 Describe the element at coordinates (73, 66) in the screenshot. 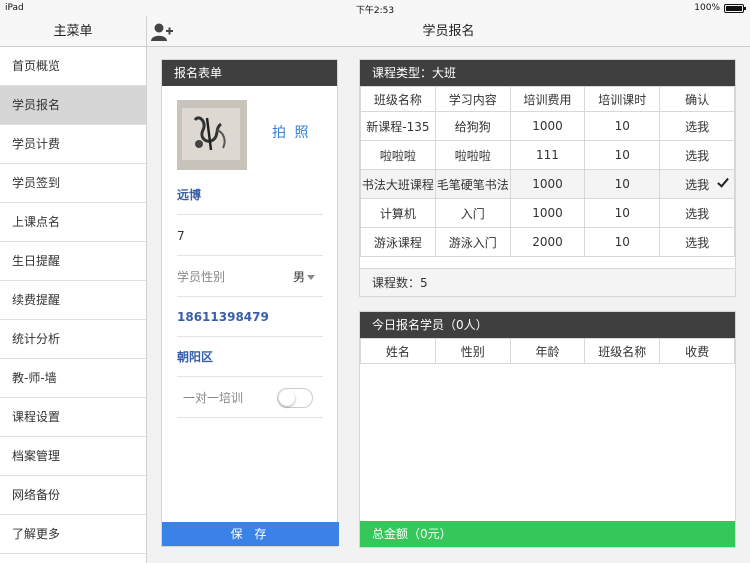

I see `sidebar-item-overview: 首页概览` at that location.